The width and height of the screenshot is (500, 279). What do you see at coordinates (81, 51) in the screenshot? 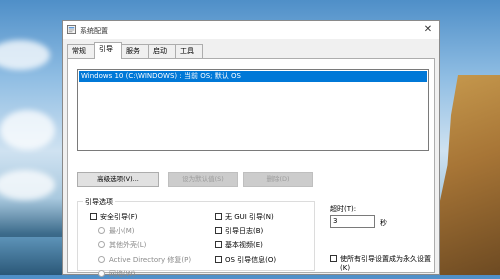
I see `tab-general: 常规` at bounding box center [81, 51].